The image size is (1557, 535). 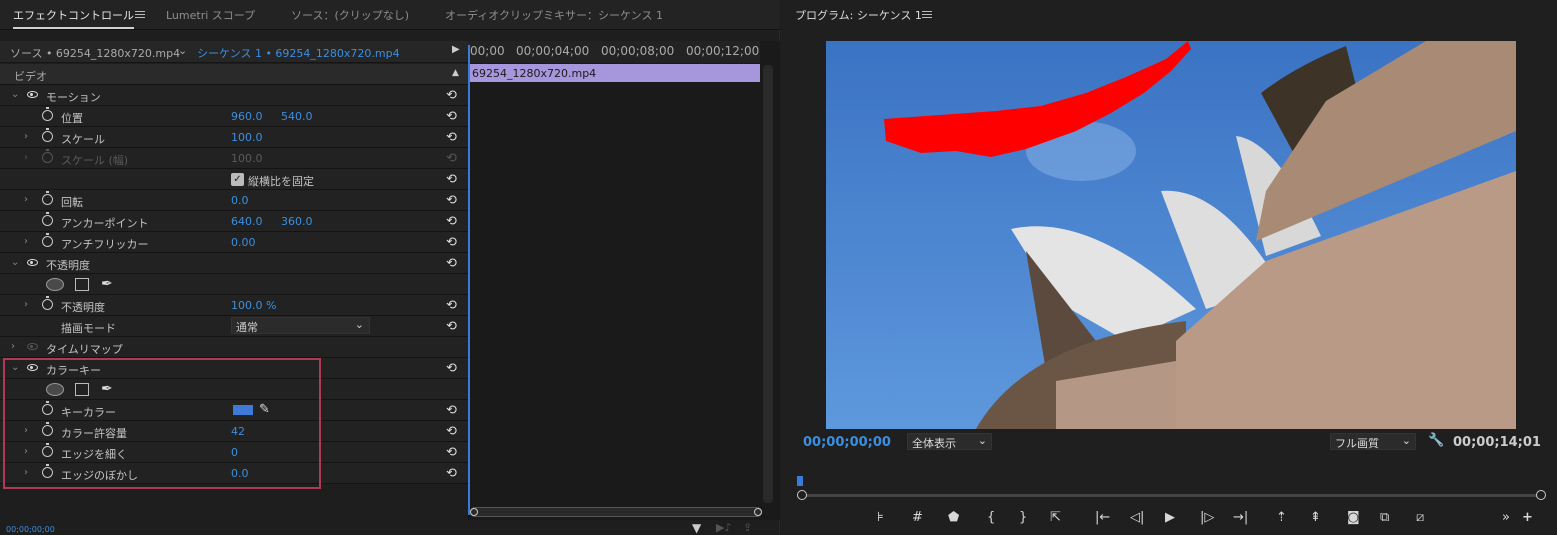 I want to click on playback-resolution-select: フル画質 ⌄, so click(x=1373, y=441).